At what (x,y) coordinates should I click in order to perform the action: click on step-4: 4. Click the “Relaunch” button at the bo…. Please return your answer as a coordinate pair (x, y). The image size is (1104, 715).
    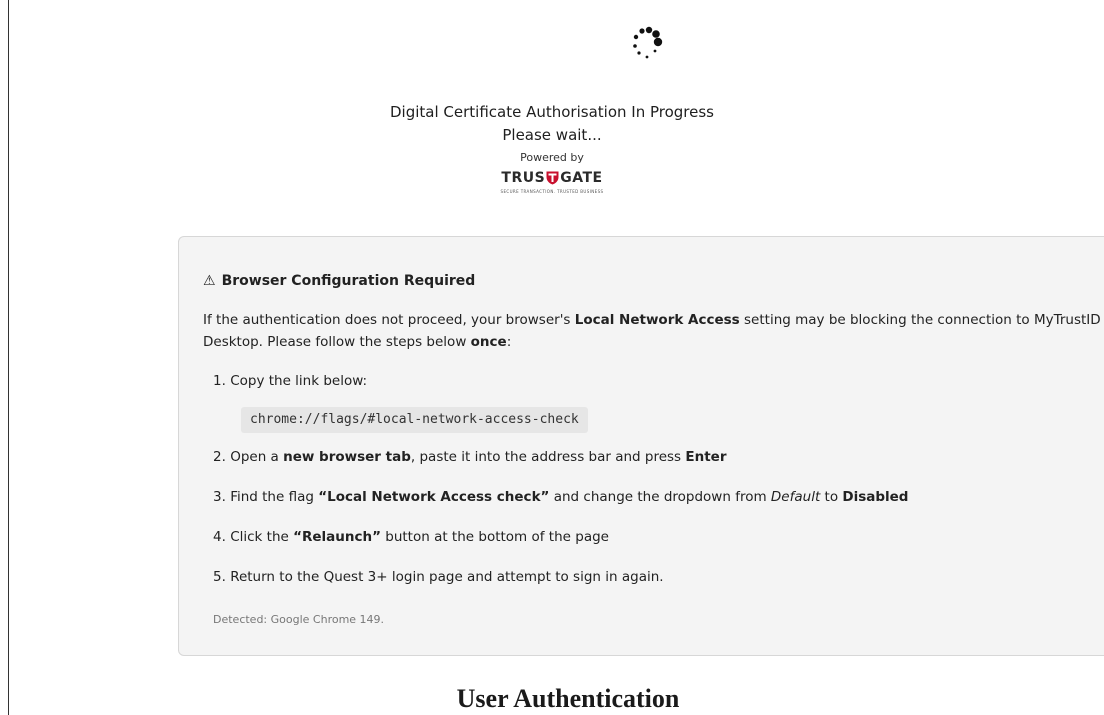
    Looking at the image, I should click on (411, 537).